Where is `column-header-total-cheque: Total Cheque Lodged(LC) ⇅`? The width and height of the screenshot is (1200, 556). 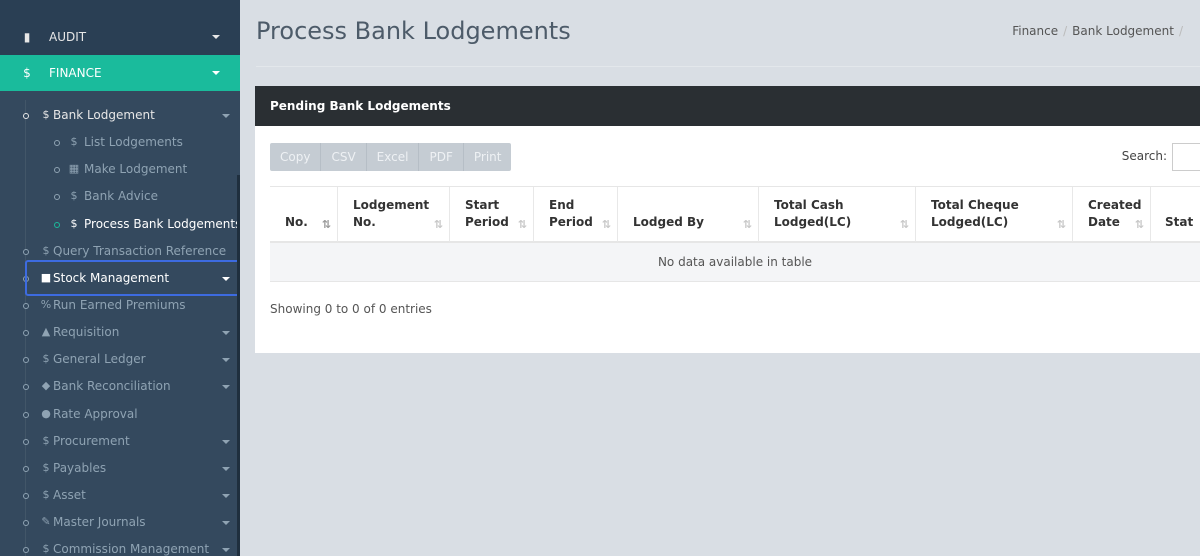
column-header-total-cheque: Total Cheque Lodged(LC) ⇅ is located at coordinates (993, 214).